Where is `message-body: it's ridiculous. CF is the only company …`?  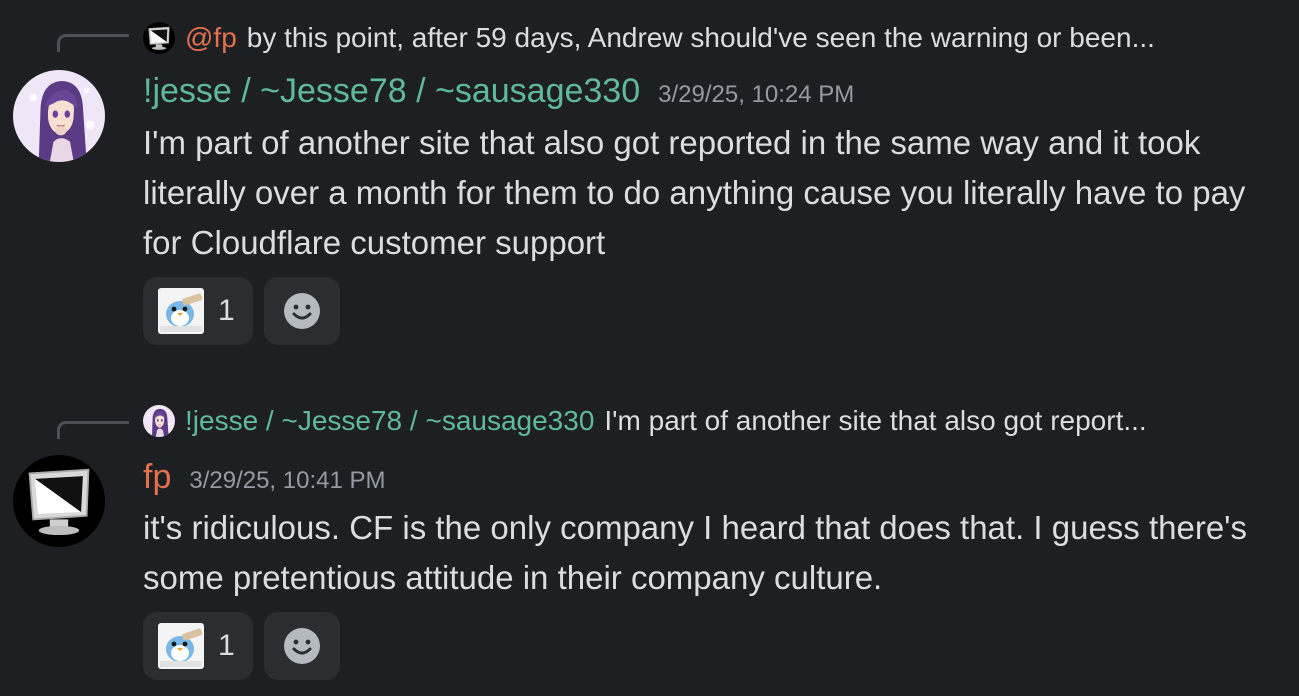 message-body: it's ridiculous. CF is the only company … is located at coordinates (695, 552).